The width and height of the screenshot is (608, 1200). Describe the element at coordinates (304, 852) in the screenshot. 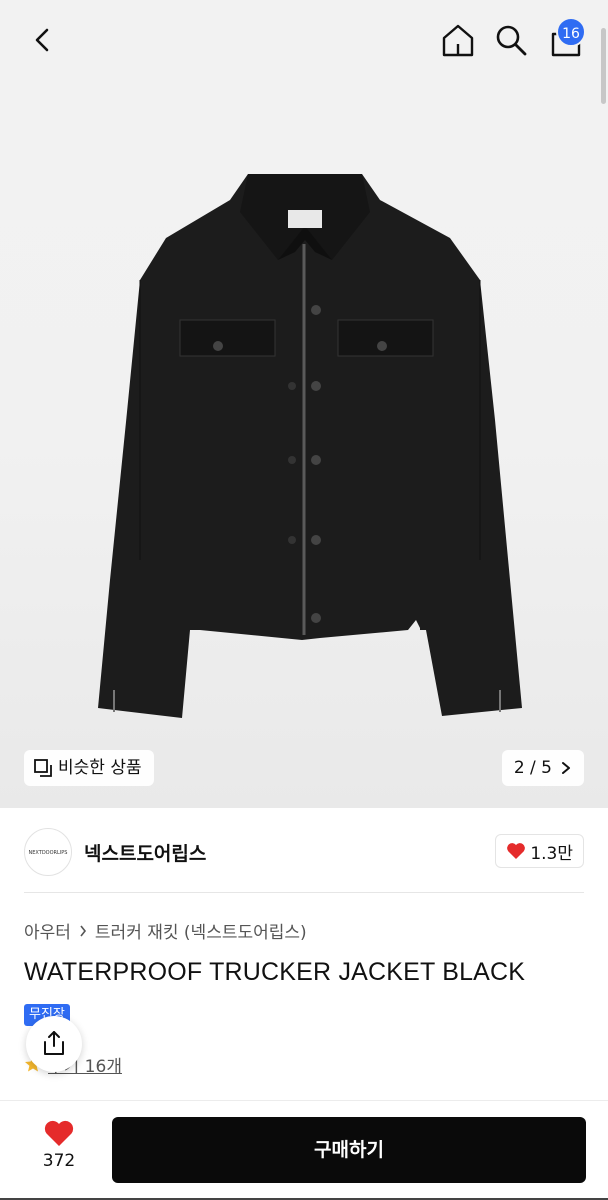

I see `store-row: NEXTDOORLIPS 넥스트도어립스 1.3만` at that location.